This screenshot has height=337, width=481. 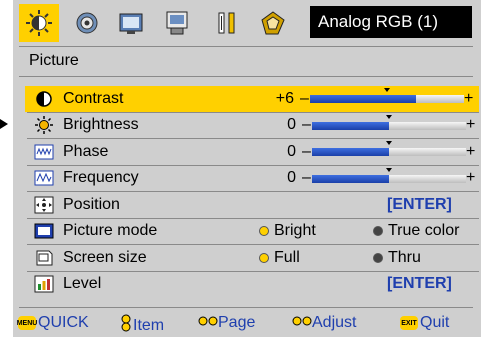 I want to click on footer-item: Item, so click(x=141, y=325).